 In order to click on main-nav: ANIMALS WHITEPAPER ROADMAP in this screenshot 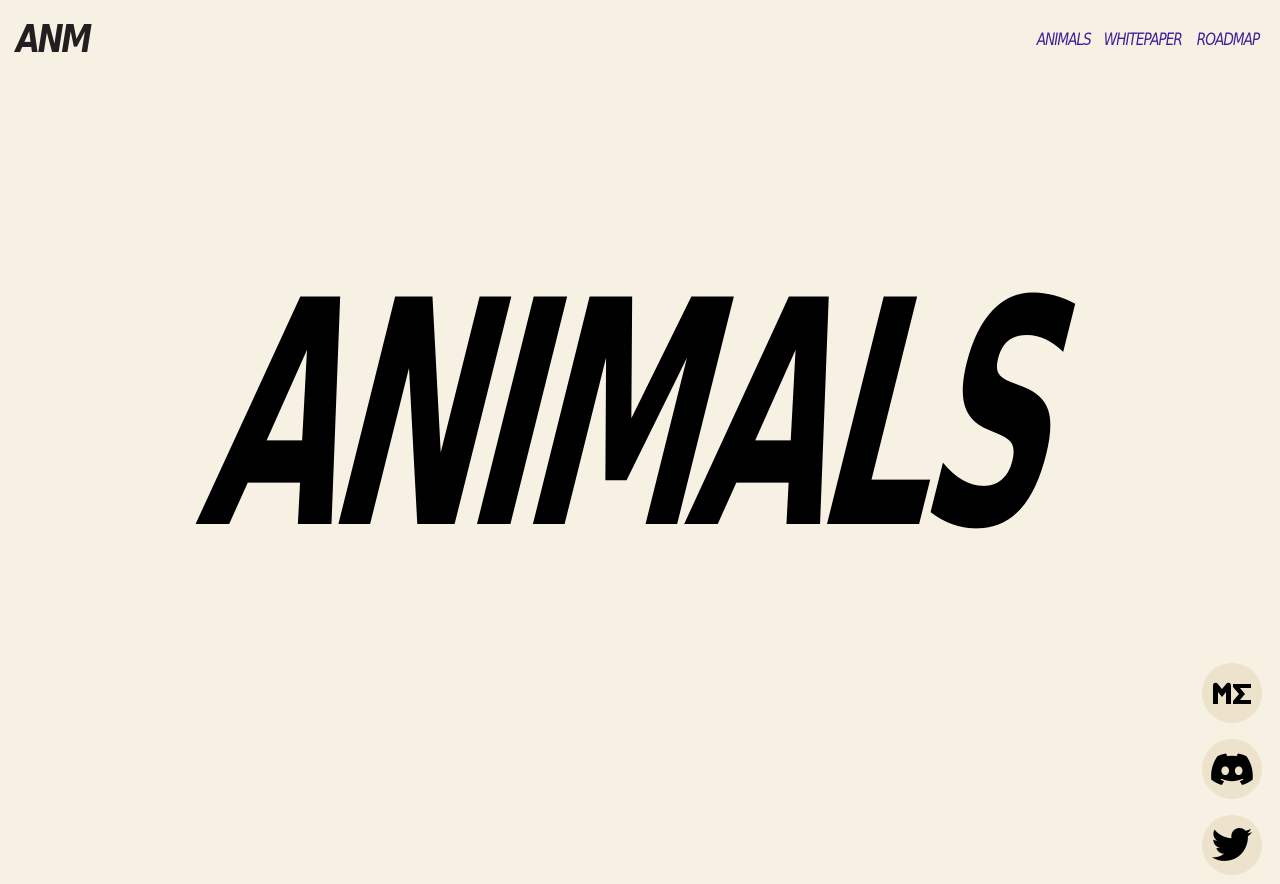, I will do `click(1149, 40)`.